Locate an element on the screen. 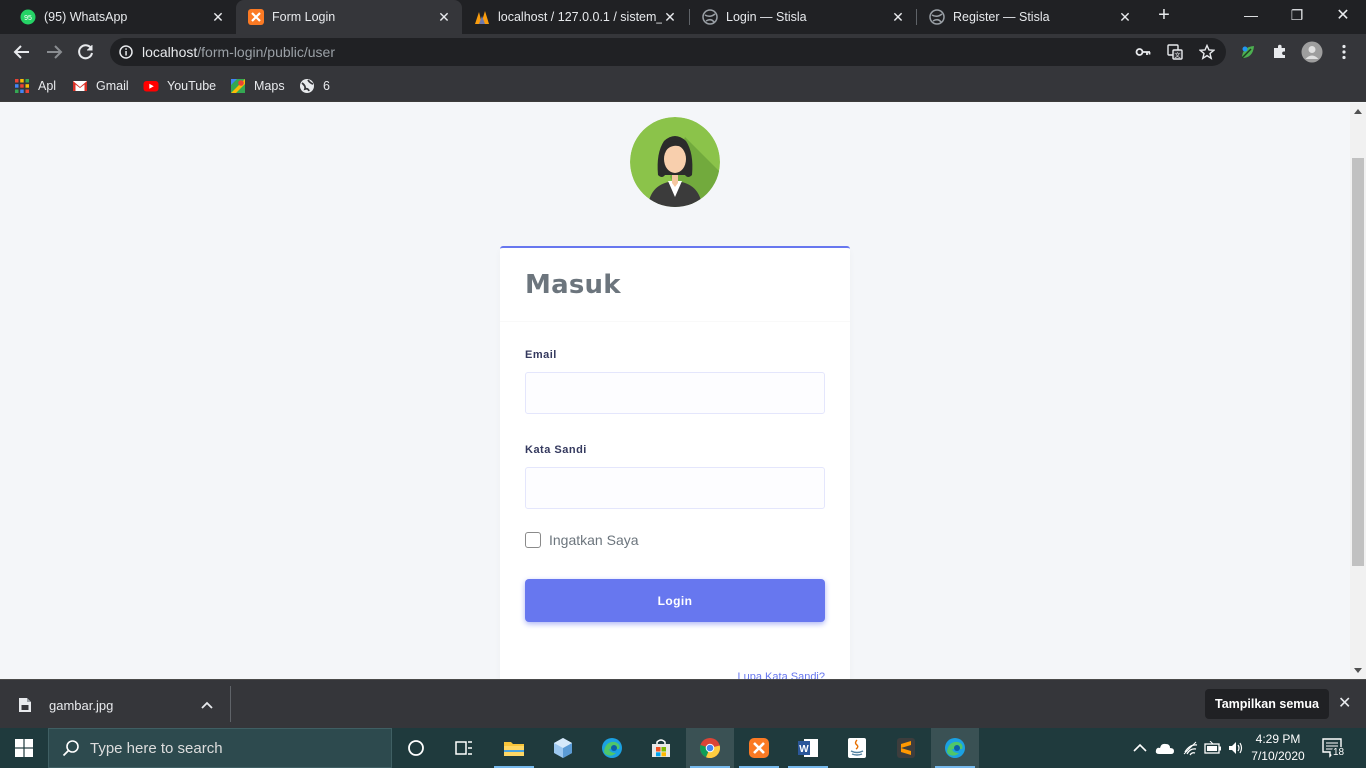 The image size is (1366, 768). remember-me-checkbox is located at coordinates (533, 540).